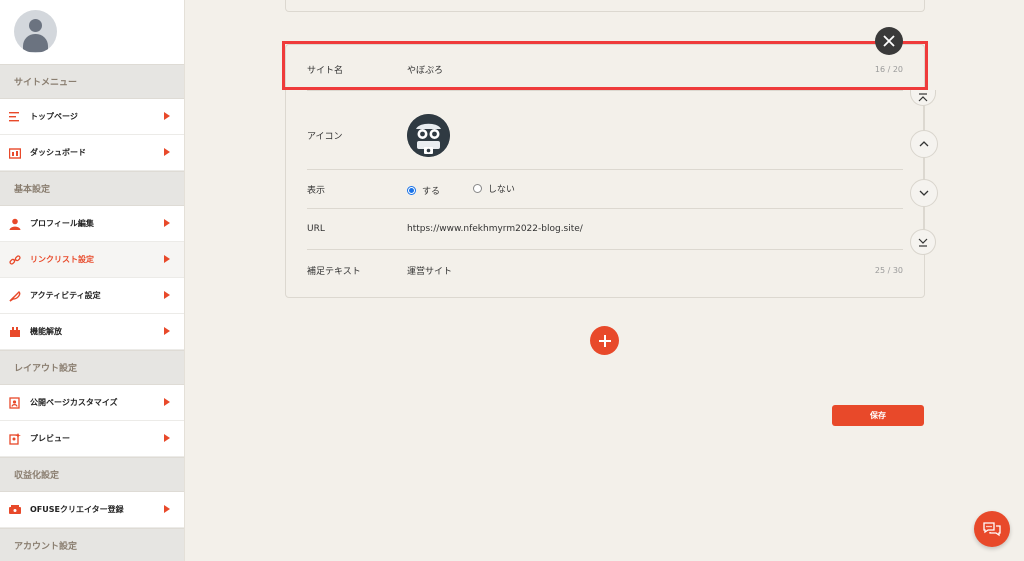  Describe the element at coordinates (92, 32) in the screenshot. I see `sidebar-header` at that location.